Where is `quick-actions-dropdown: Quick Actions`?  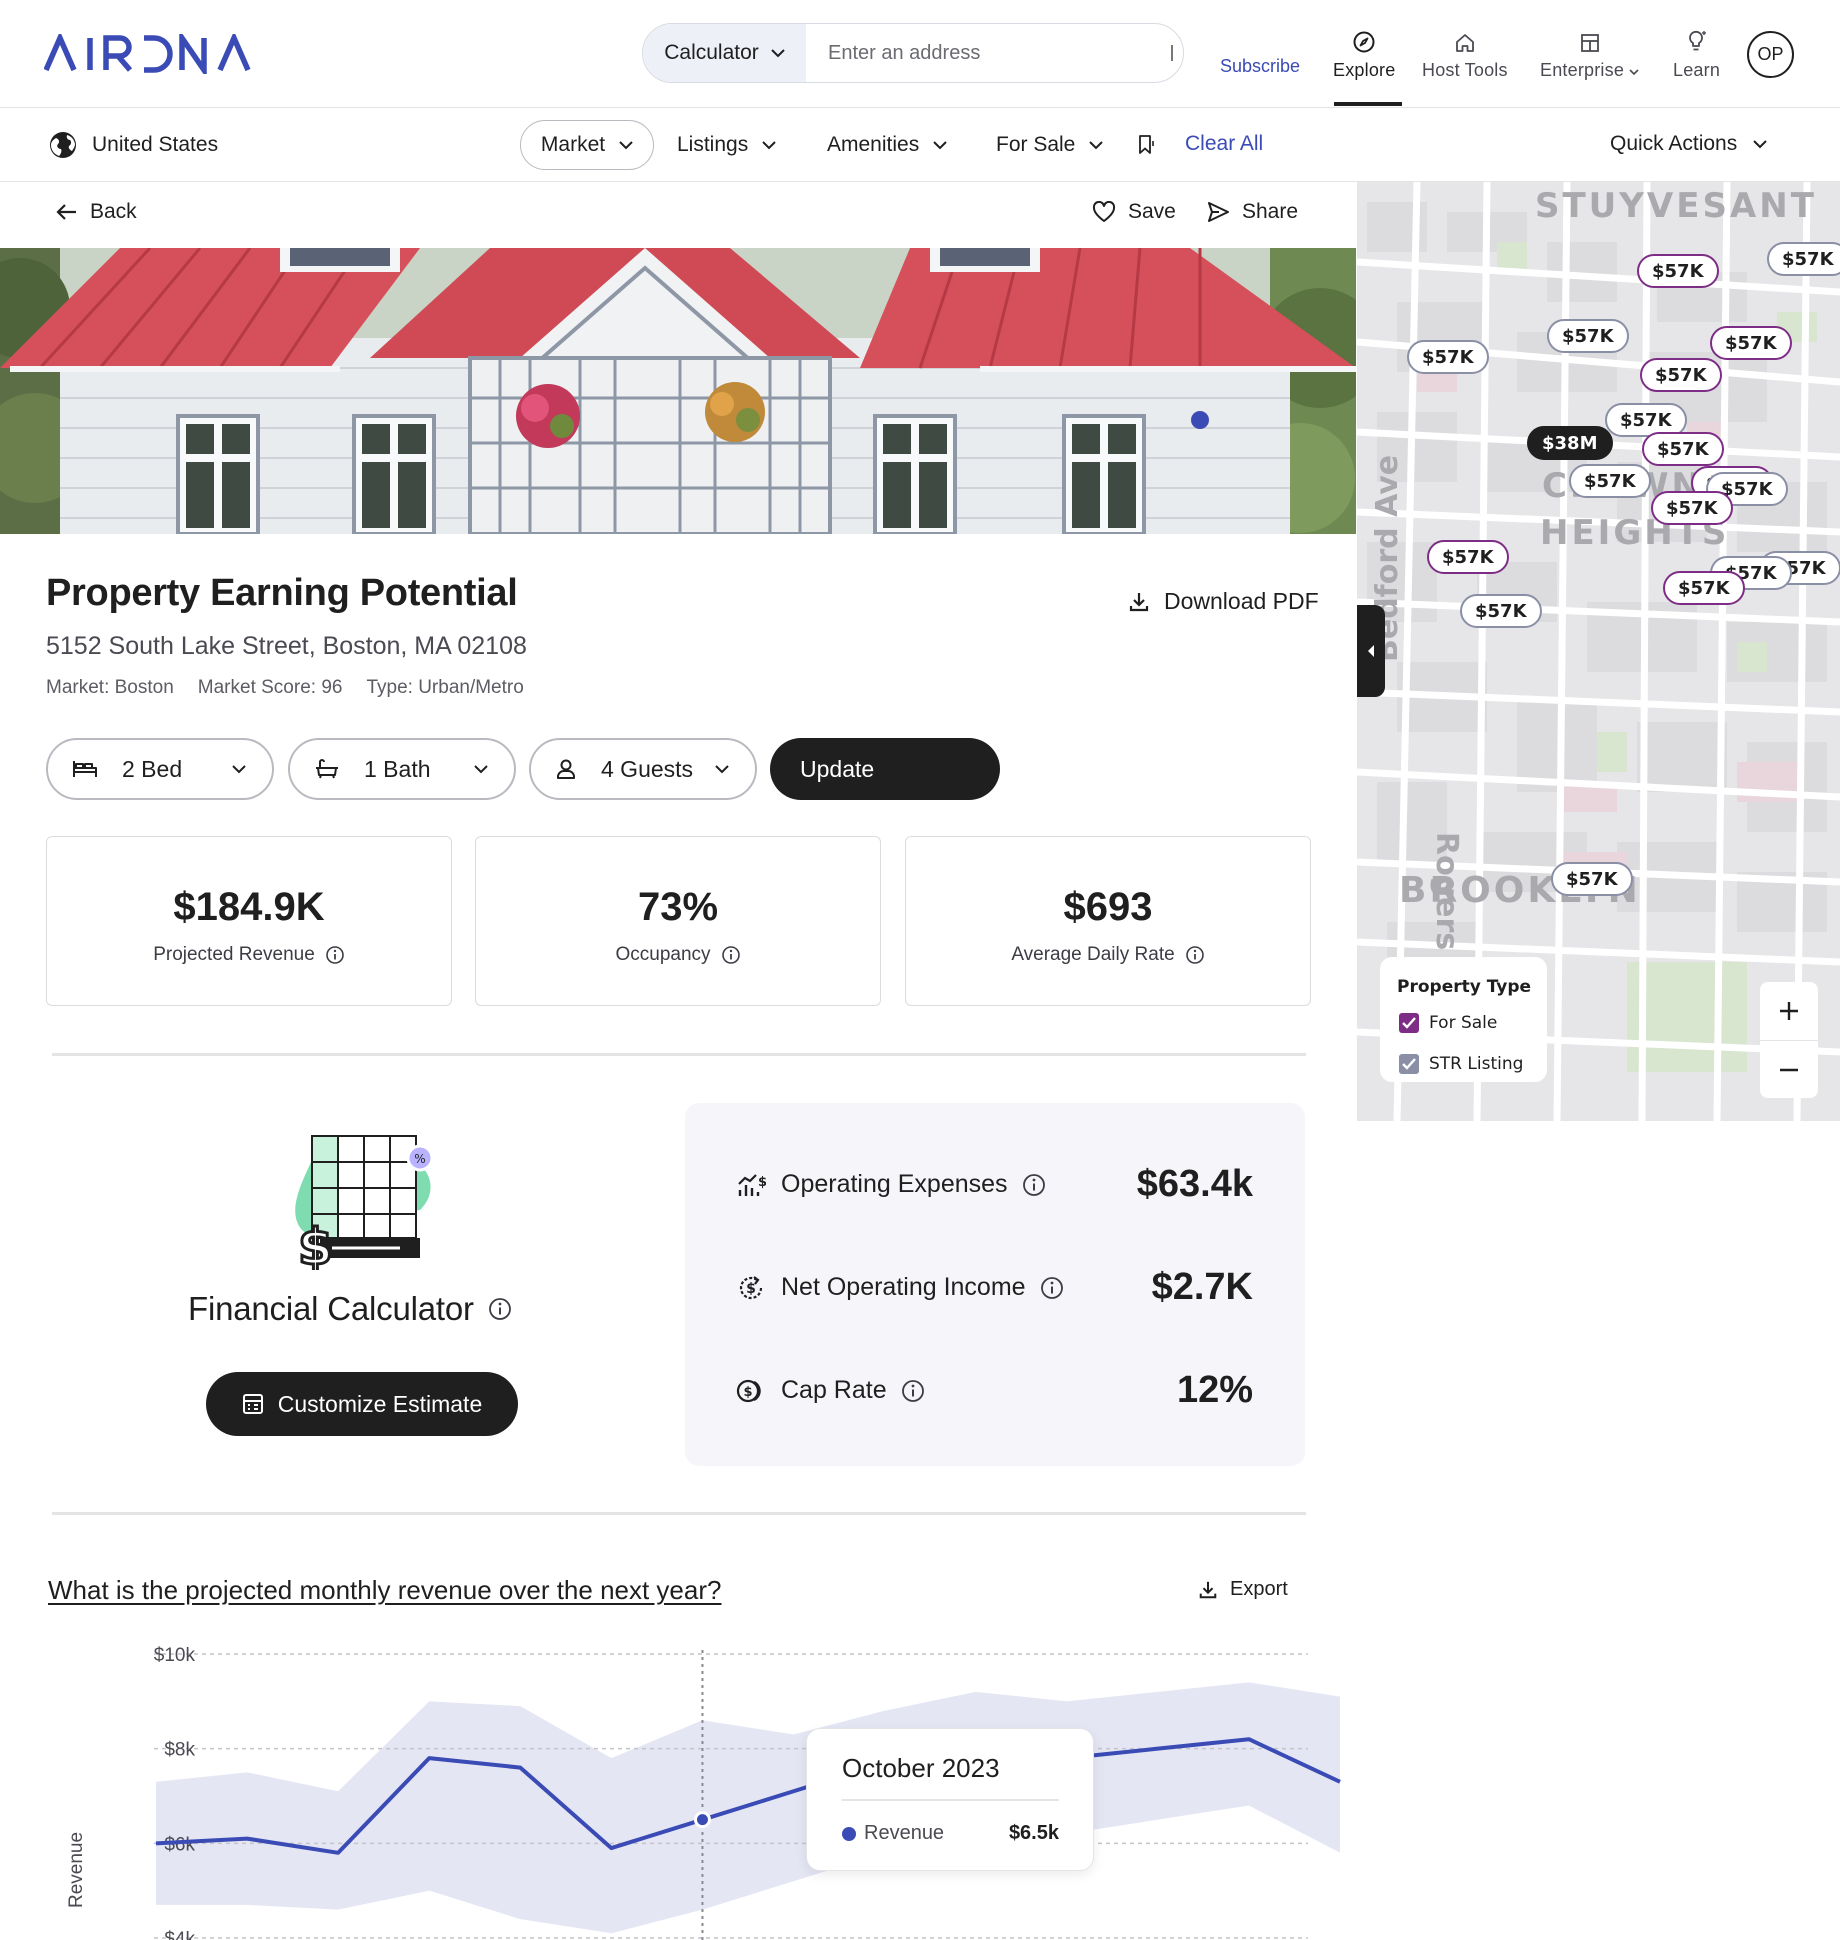 quick-actions-dropdown: Quick Actions is located at coordinates (1688, 144).